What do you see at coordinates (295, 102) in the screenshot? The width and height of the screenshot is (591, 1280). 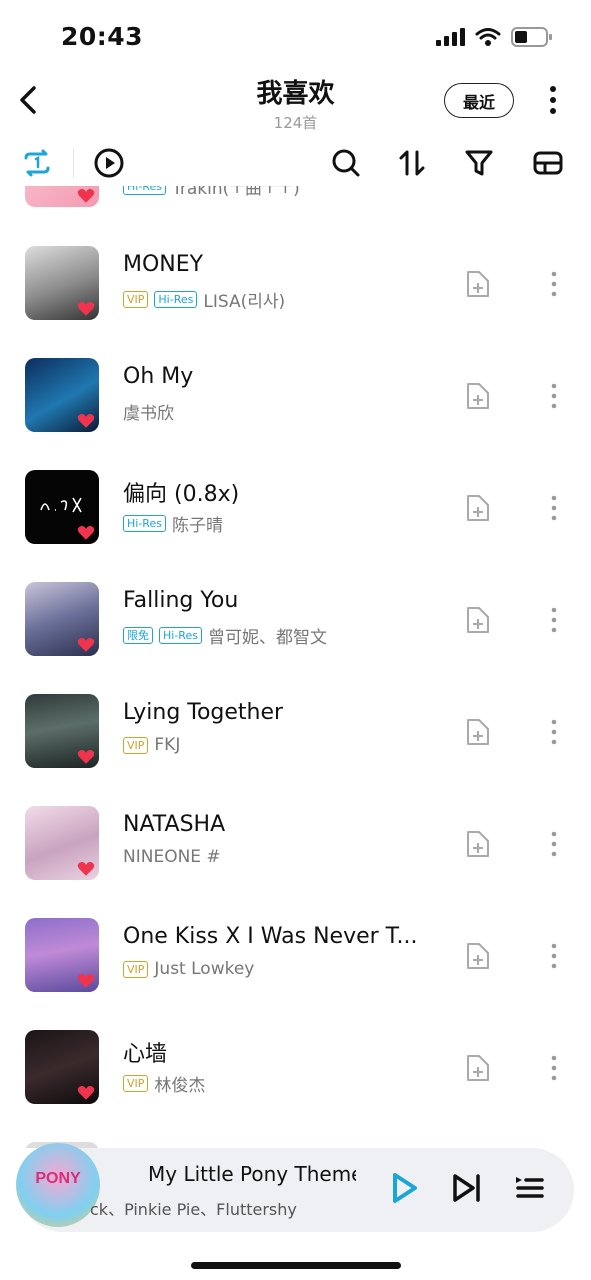 I see `header: 我喜欢 124首 最近` at bounding box center [295, 102].